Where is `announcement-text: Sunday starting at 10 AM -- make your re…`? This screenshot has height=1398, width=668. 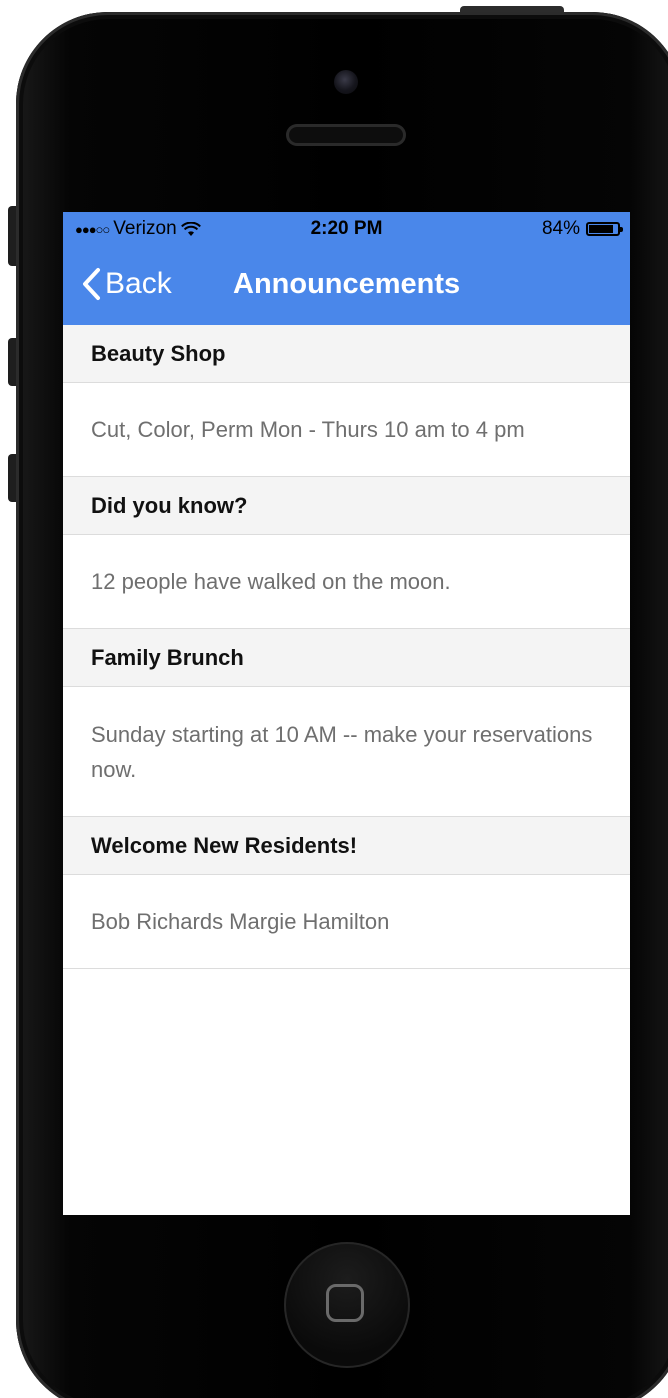
announcement-text: Sunday starting at 10 AM -- make your re… is located at coordinates (342, 751).